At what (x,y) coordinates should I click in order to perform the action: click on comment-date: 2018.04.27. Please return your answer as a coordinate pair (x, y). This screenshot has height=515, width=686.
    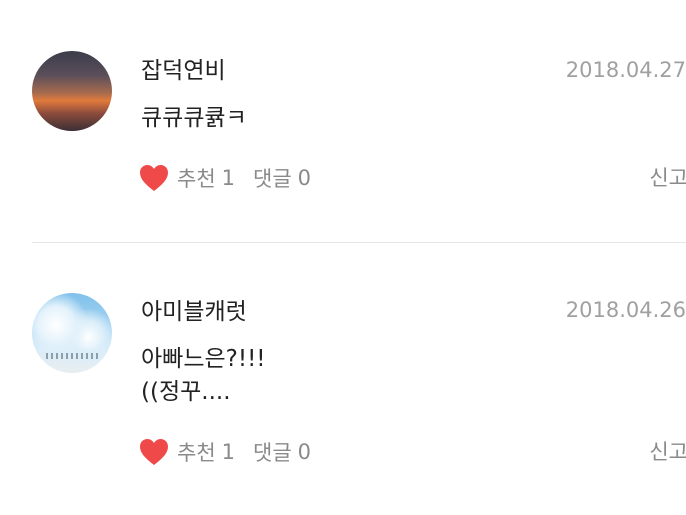
    Looking at the image, I should click on (625, 70).